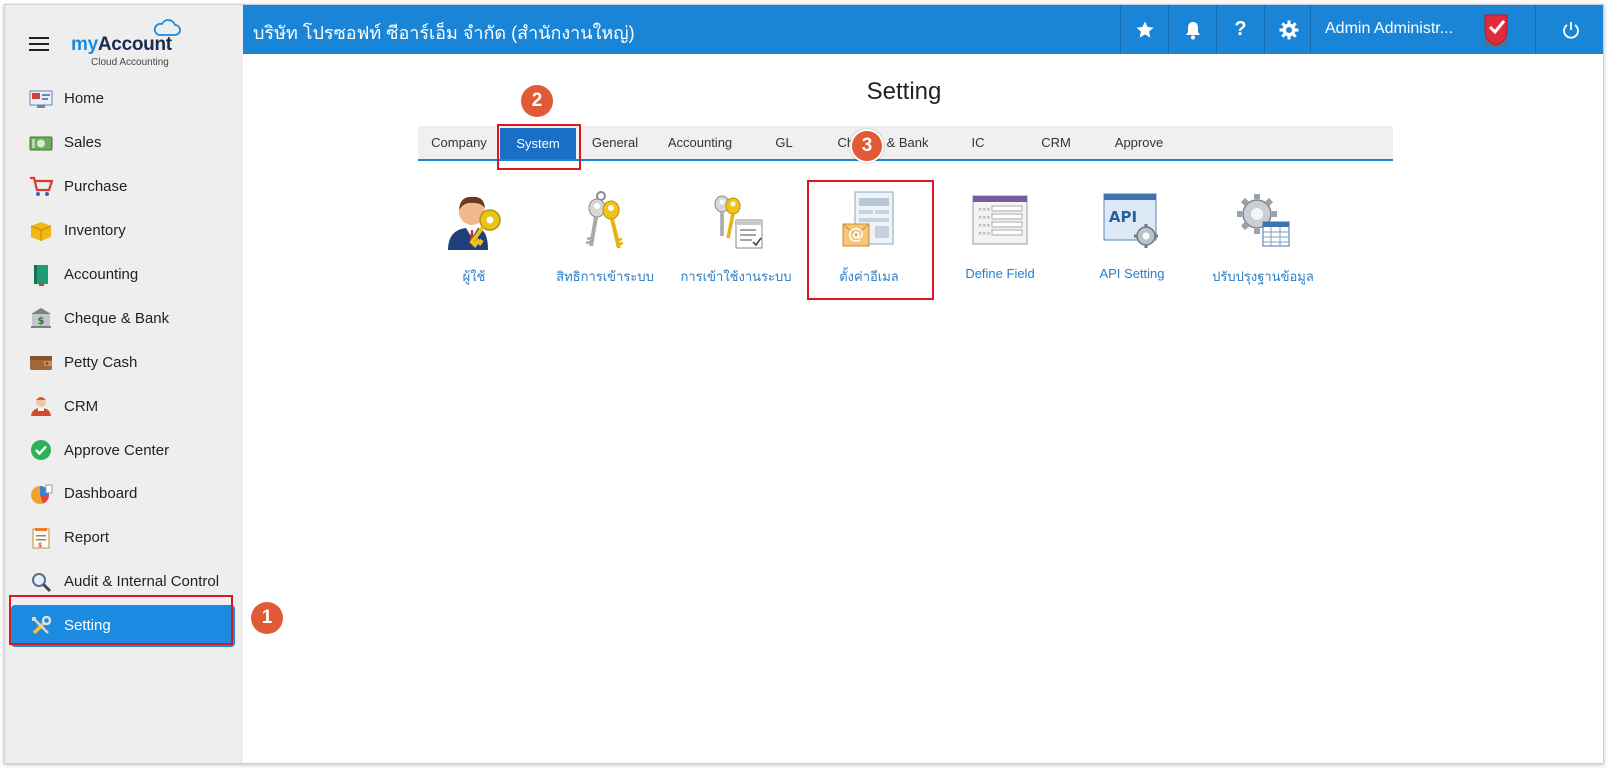 The height and width of the screenshot is (768, 1609). What do you see at coordinates (1139, 142) in the screenshot?
I see `tab-approve: Approve` at bounding box center [1139, 142].